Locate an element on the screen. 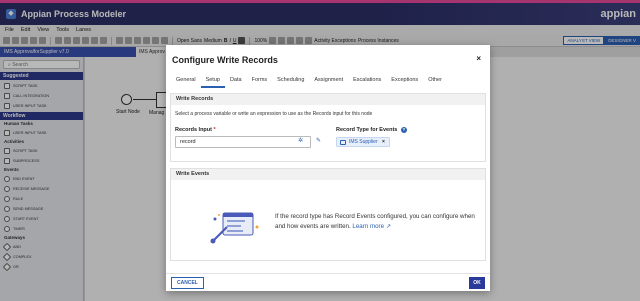 This screenshot has width=640, height=301. external-link-icon: ↗ is located at coordinates (388, 226).